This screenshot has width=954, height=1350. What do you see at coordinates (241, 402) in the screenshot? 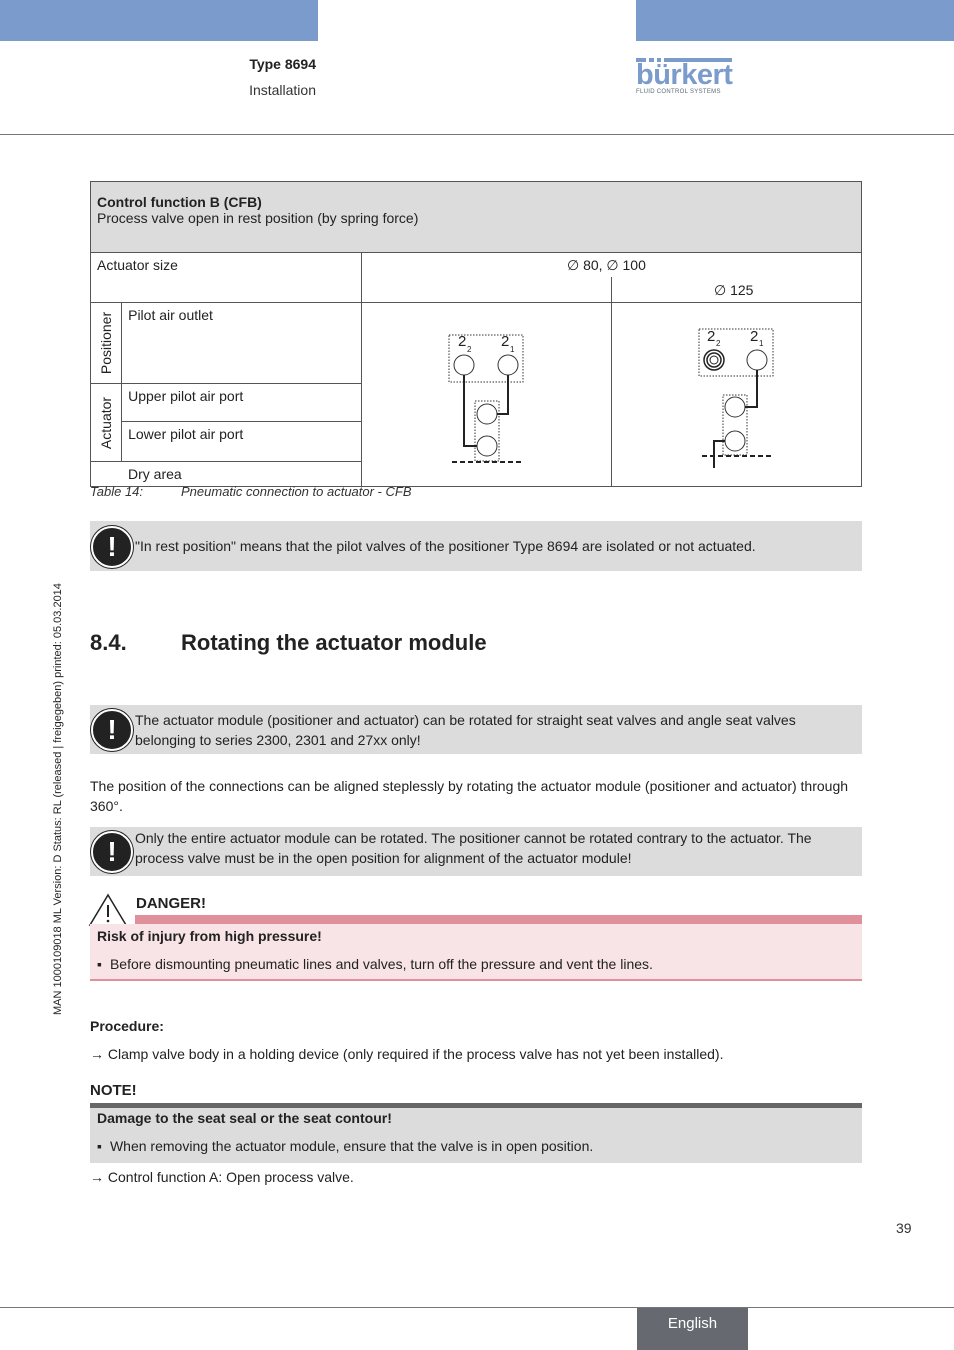
I see `row-upper-port: Upper pilot air port` at bounding box center [241, 402].